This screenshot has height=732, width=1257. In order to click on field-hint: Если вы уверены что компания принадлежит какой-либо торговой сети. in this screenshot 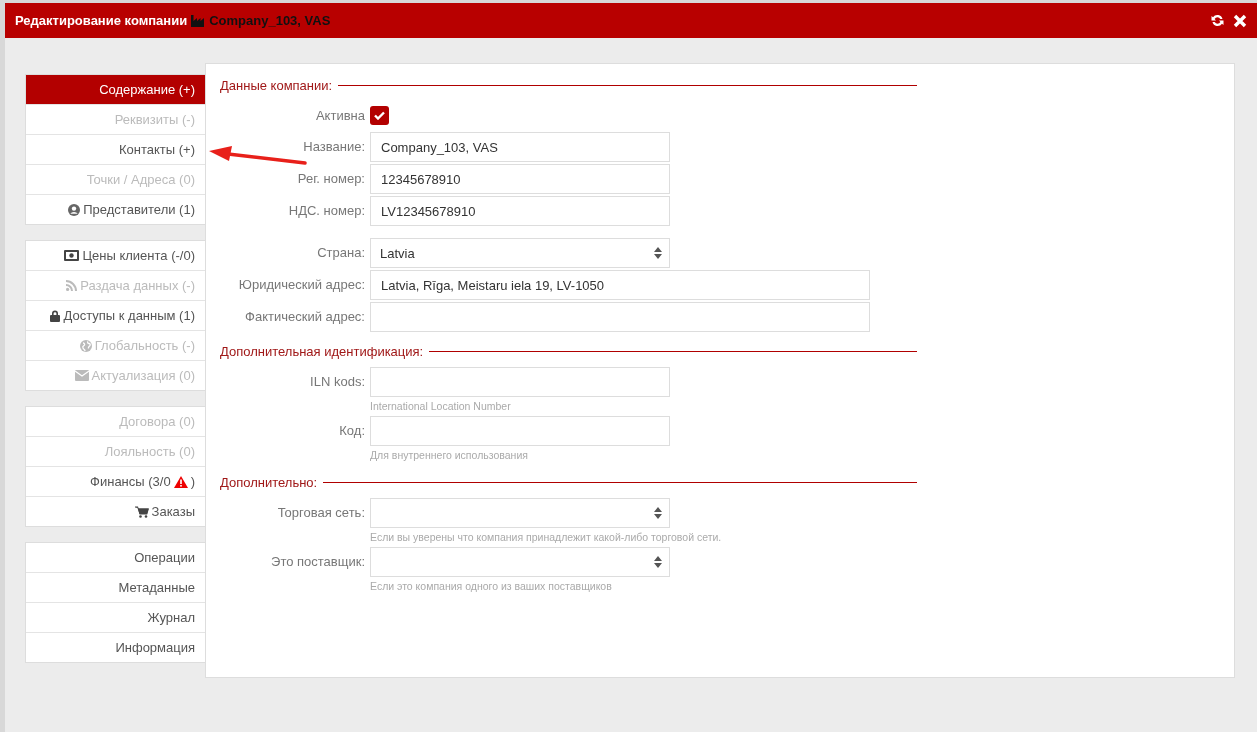, I will do `click(546, 537)`.